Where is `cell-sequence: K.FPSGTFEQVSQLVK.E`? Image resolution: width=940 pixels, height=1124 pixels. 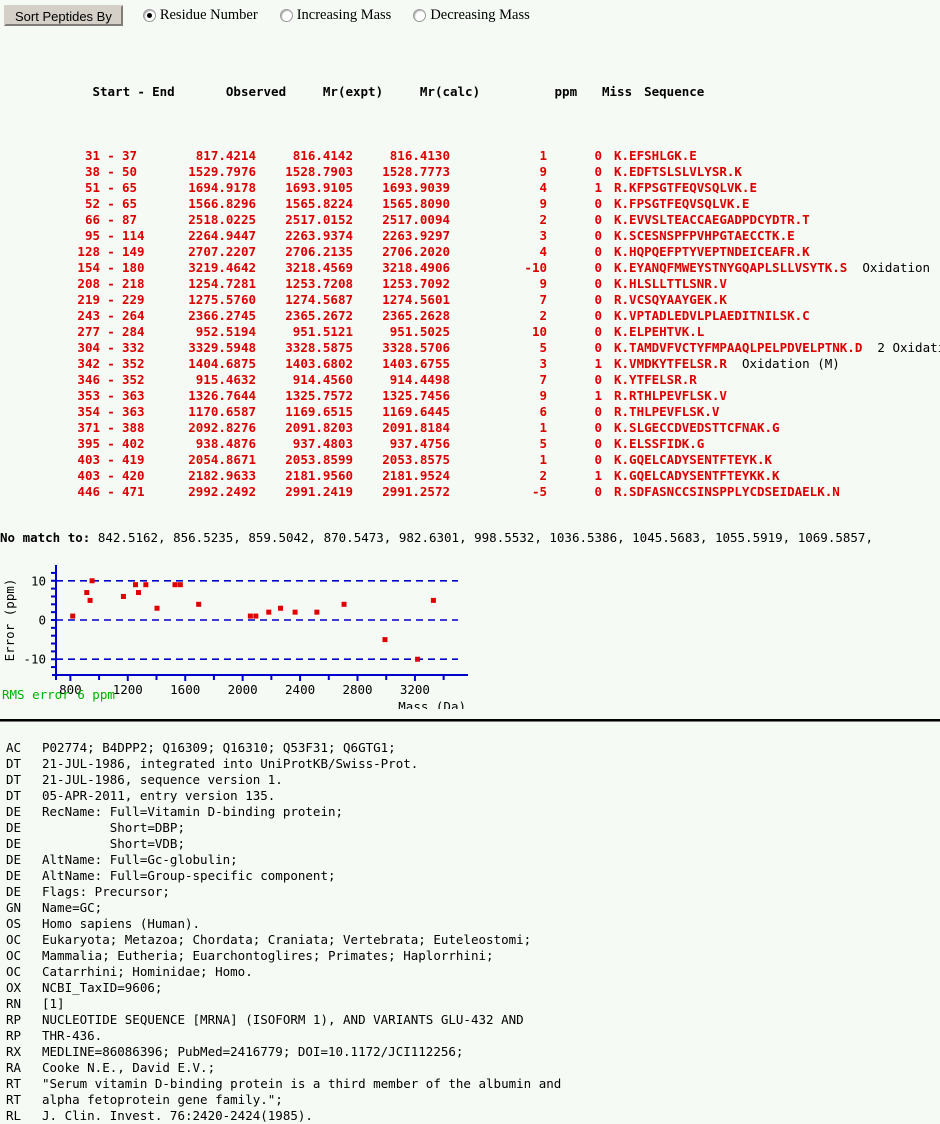
cell-sequence: K.FPSGTFEQVSQLVK.E is located at coordinates (675, 204).